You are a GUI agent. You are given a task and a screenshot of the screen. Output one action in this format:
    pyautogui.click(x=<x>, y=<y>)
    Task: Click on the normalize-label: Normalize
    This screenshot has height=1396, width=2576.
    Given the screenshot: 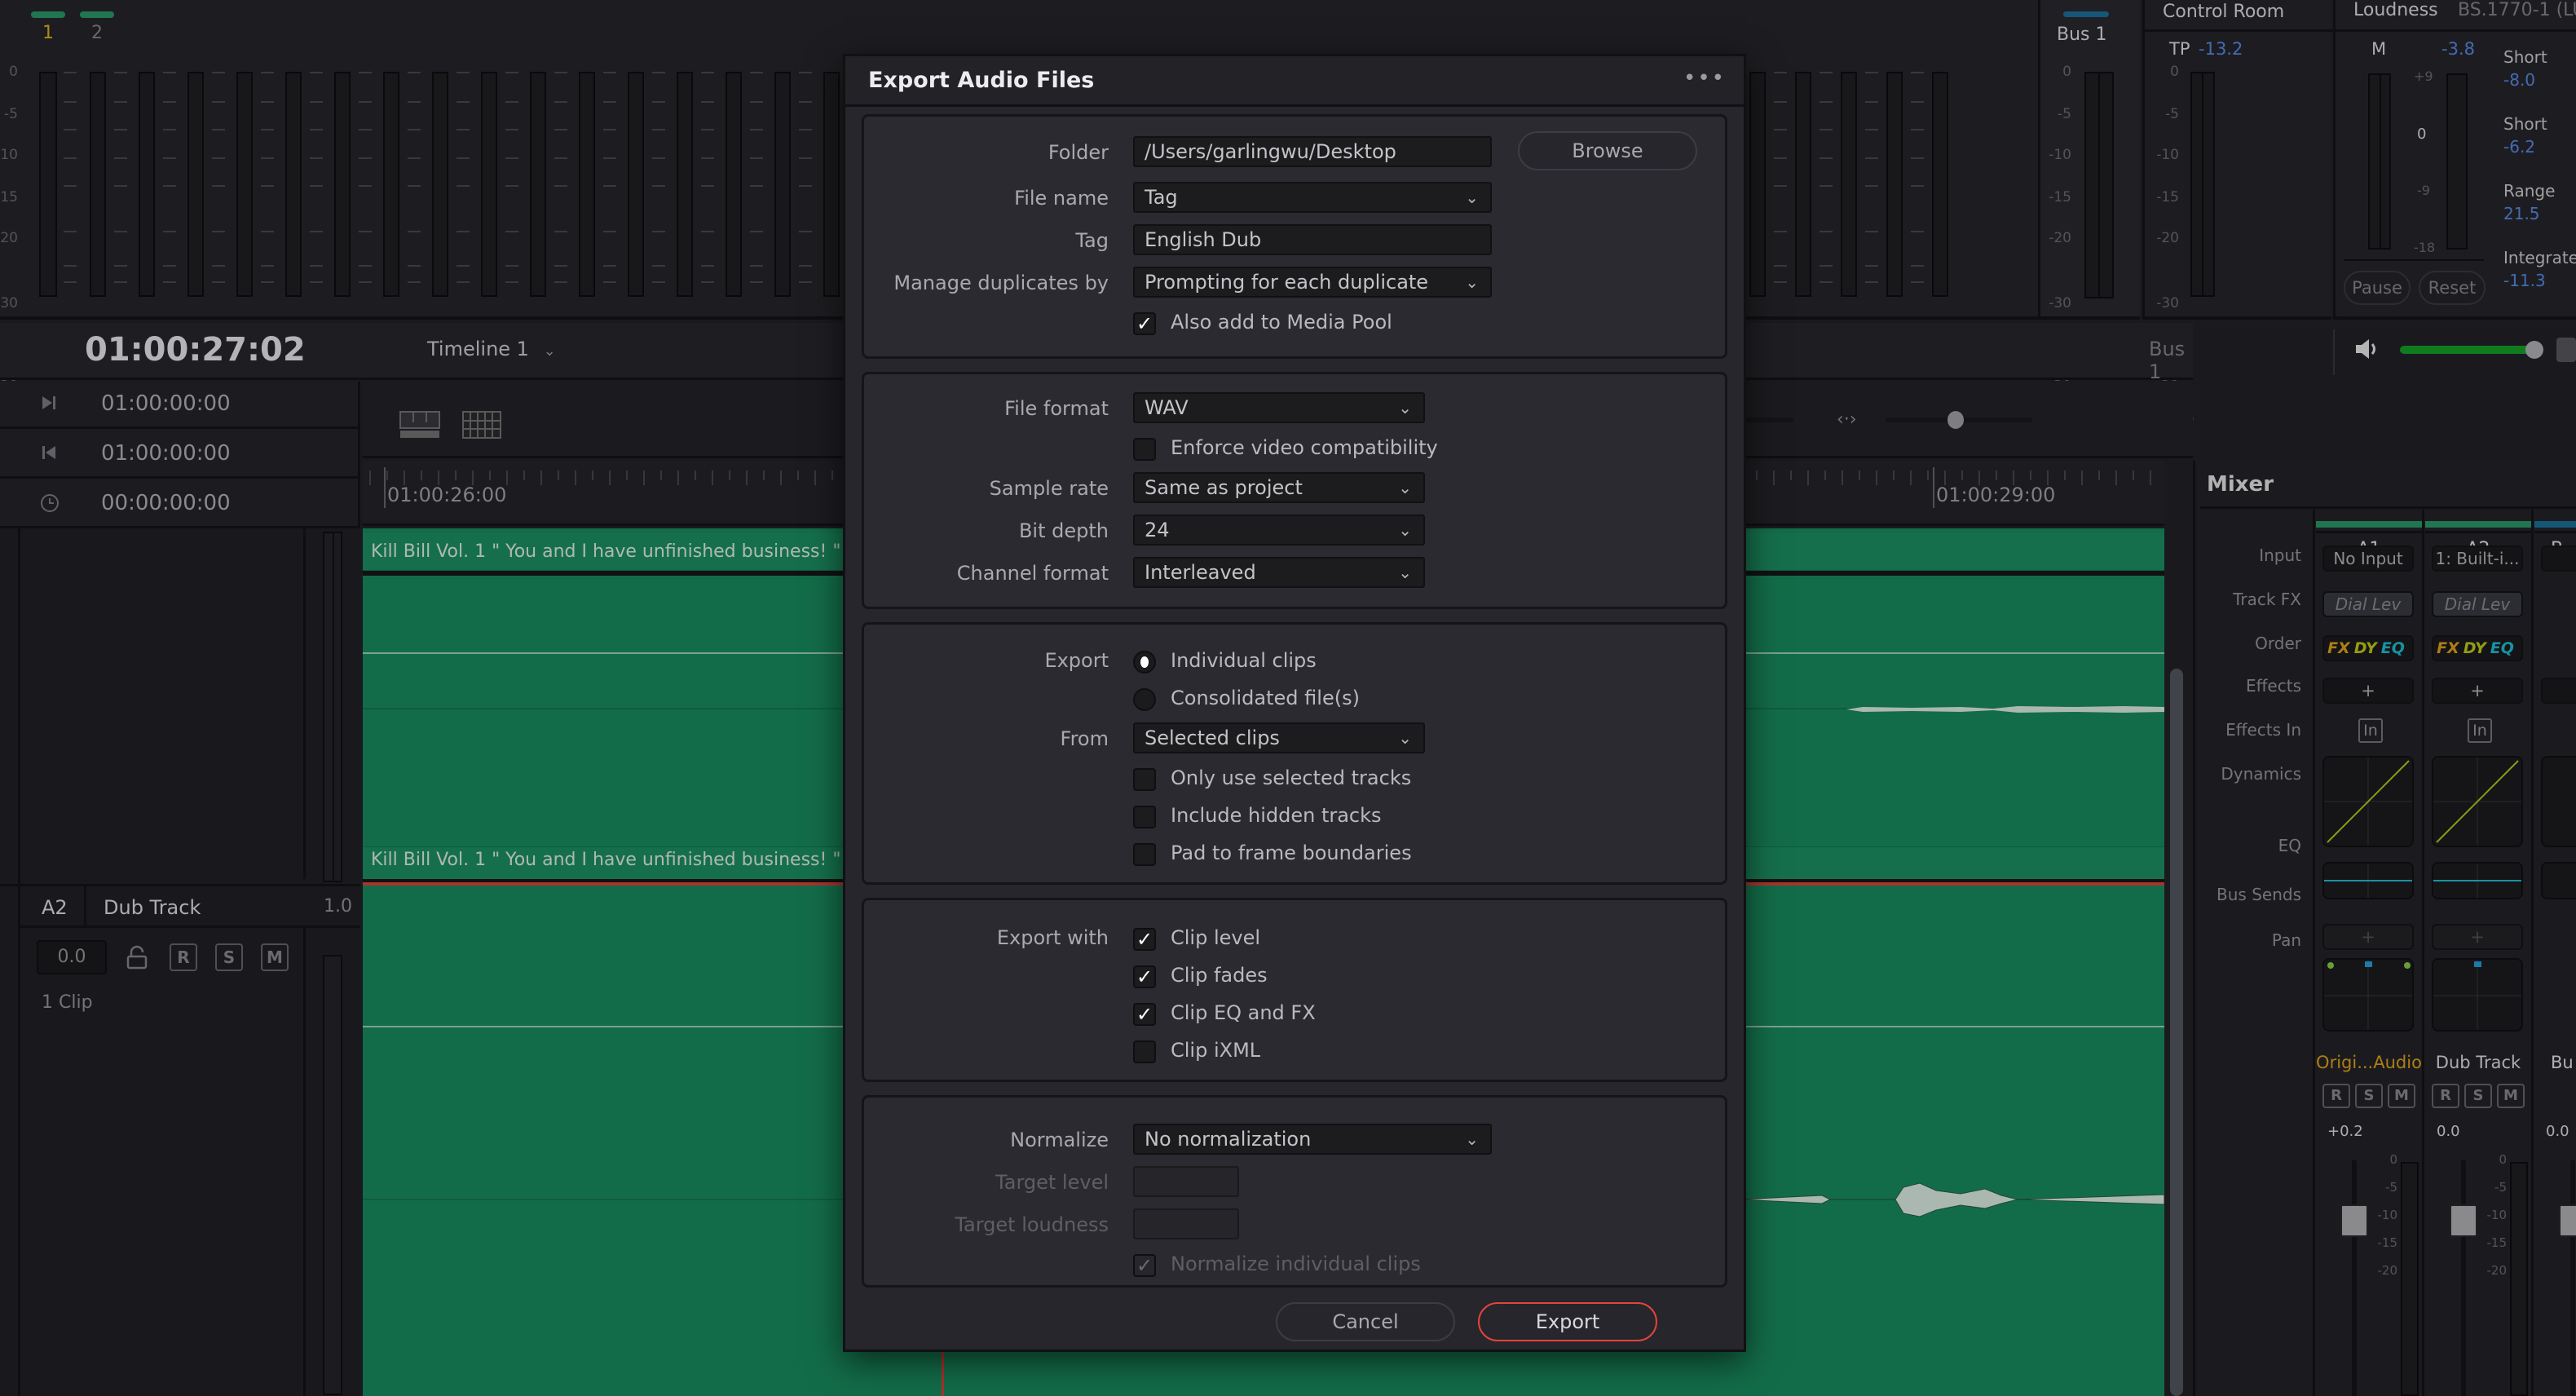 What is the action you would take?
    pyautogui.click(x=1059, y=1140)
    